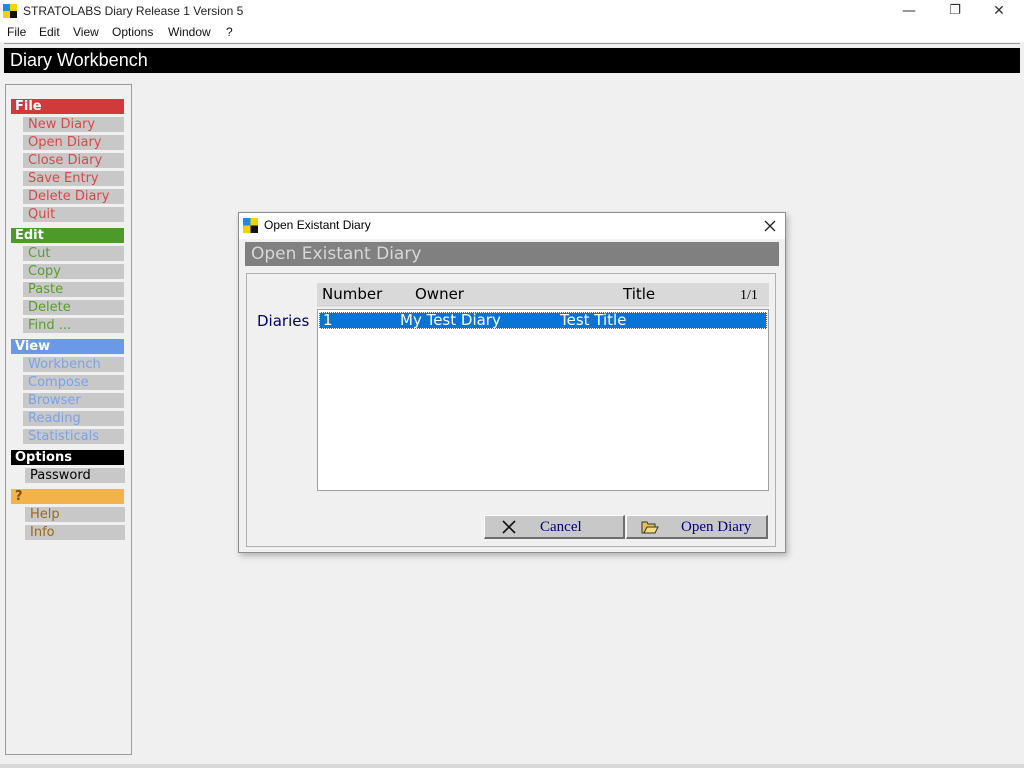 The width and height of the screenshot is (1024, 768). Describe the element at coordinates (716, 527) in the screenshot. I see `open-diary-button-label: Open Diary` at that location.